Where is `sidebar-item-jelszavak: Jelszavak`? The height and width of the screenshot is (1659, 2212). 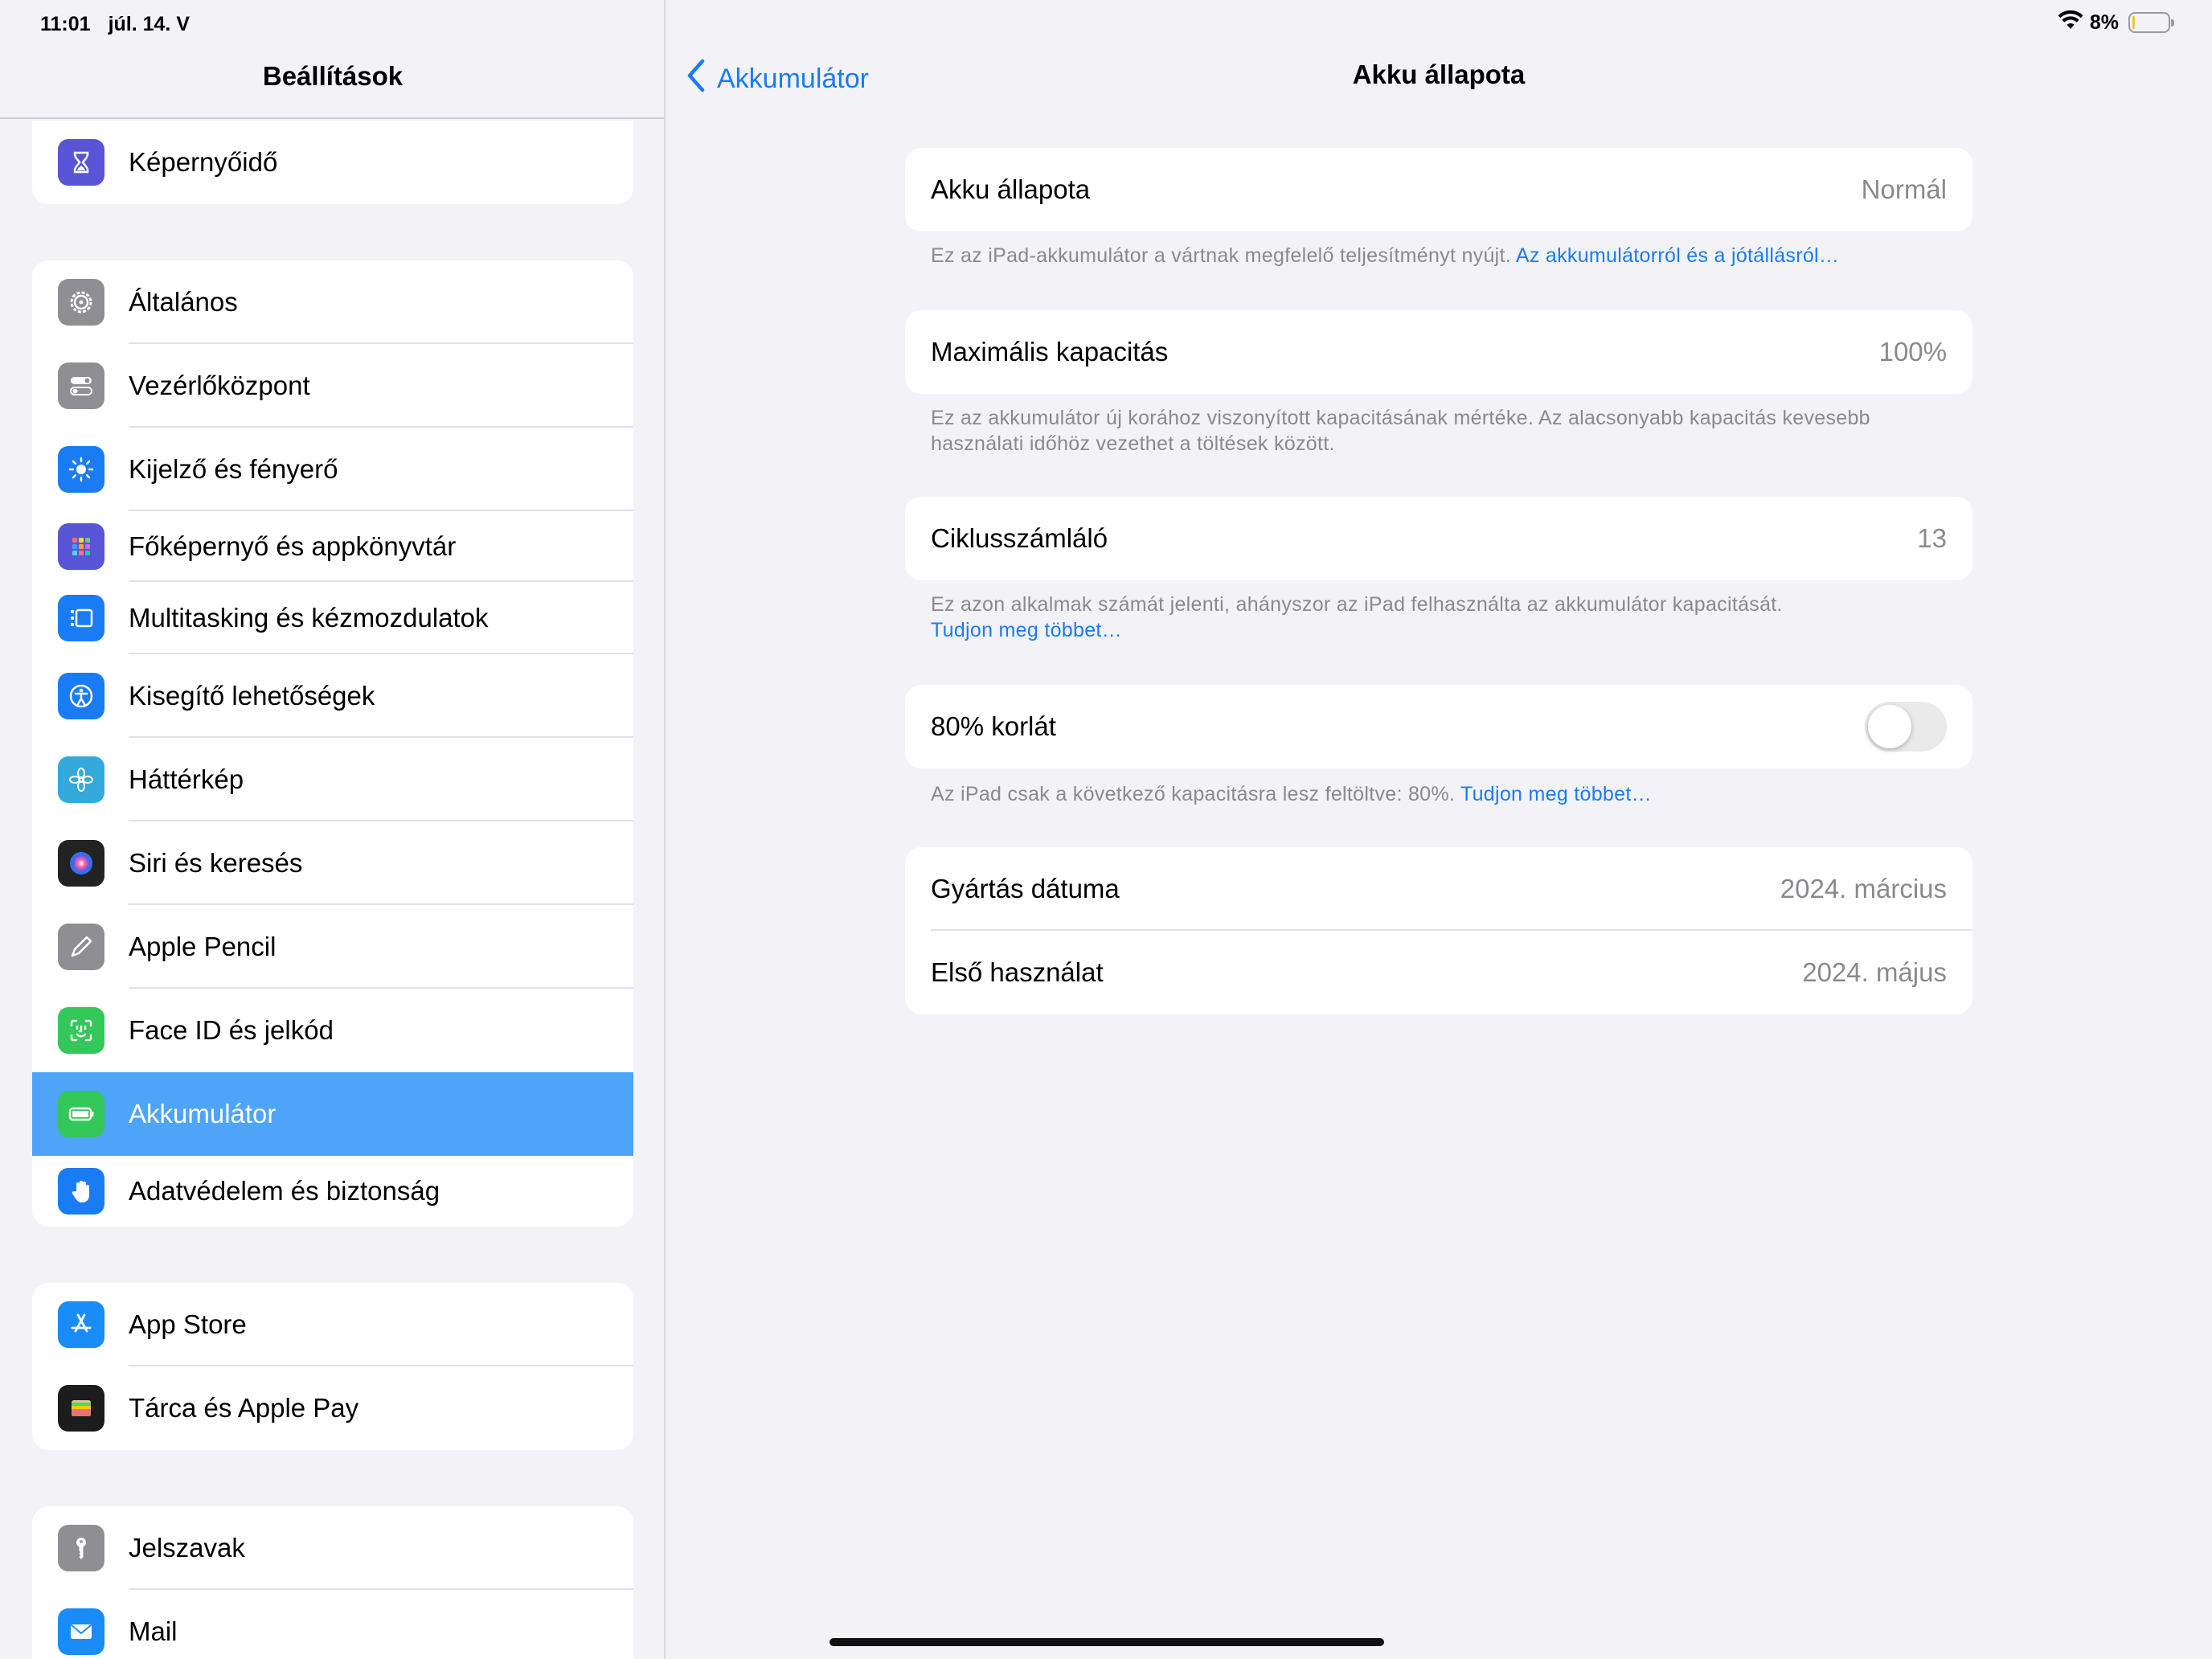 sidebar-item-jelszavak: Jelszavak is located at coordinates (332, 1548).